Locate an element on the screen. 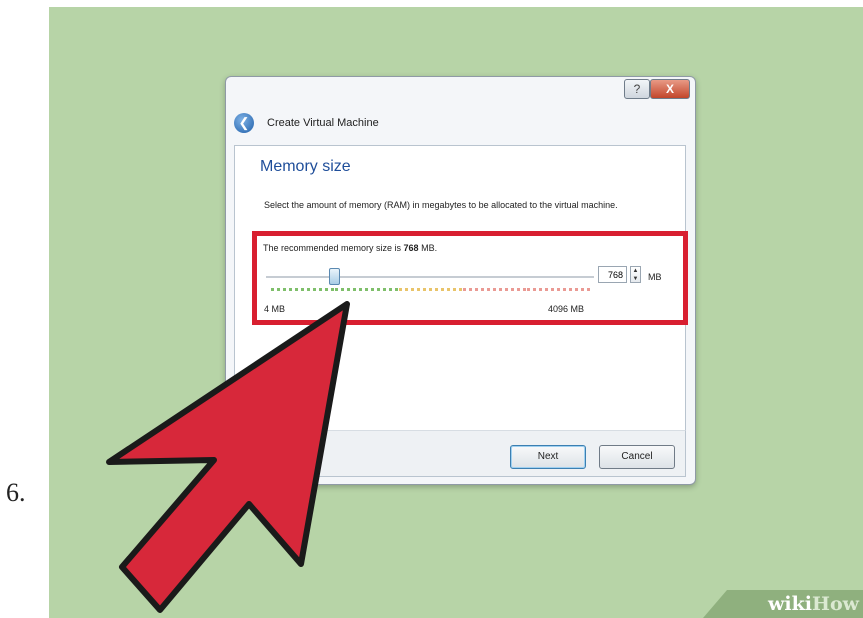  step-number: 6. is located at coordinates (16, 492).